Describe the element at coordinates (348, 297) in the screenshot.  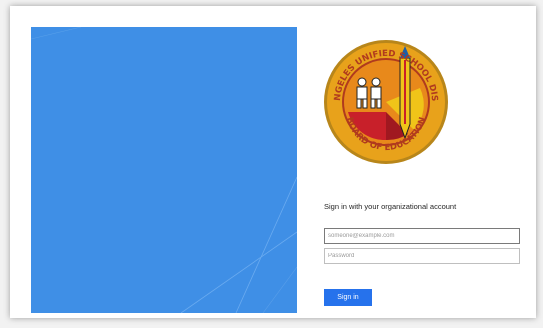
I see `sign-in-button: Sign in` at that location.